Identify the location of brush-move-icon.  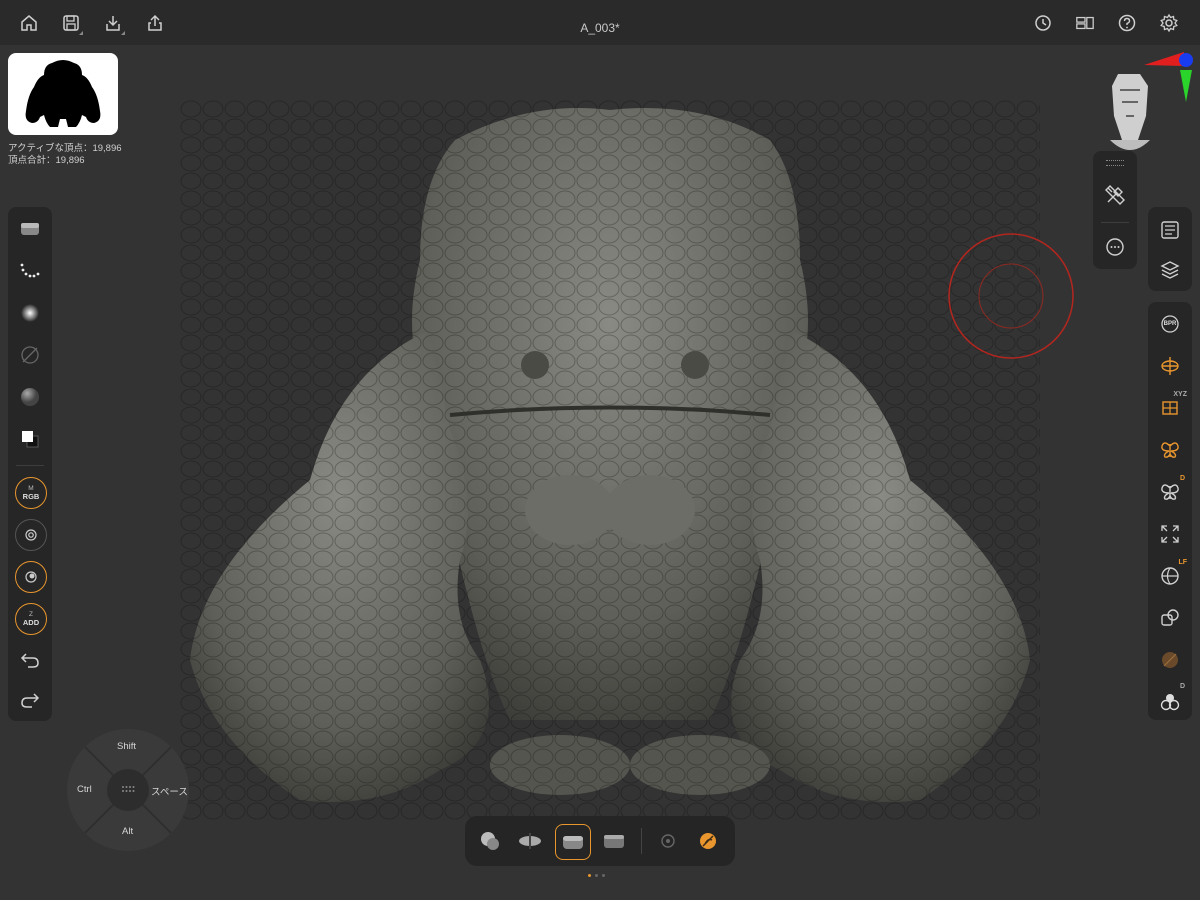
(614, 841).